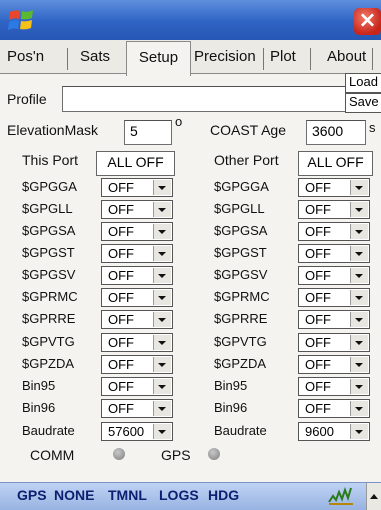  Describe the element at coordinates (135, 163) in the screenshot. I see `this-port-all-off-button: ALL OFF` at that location.